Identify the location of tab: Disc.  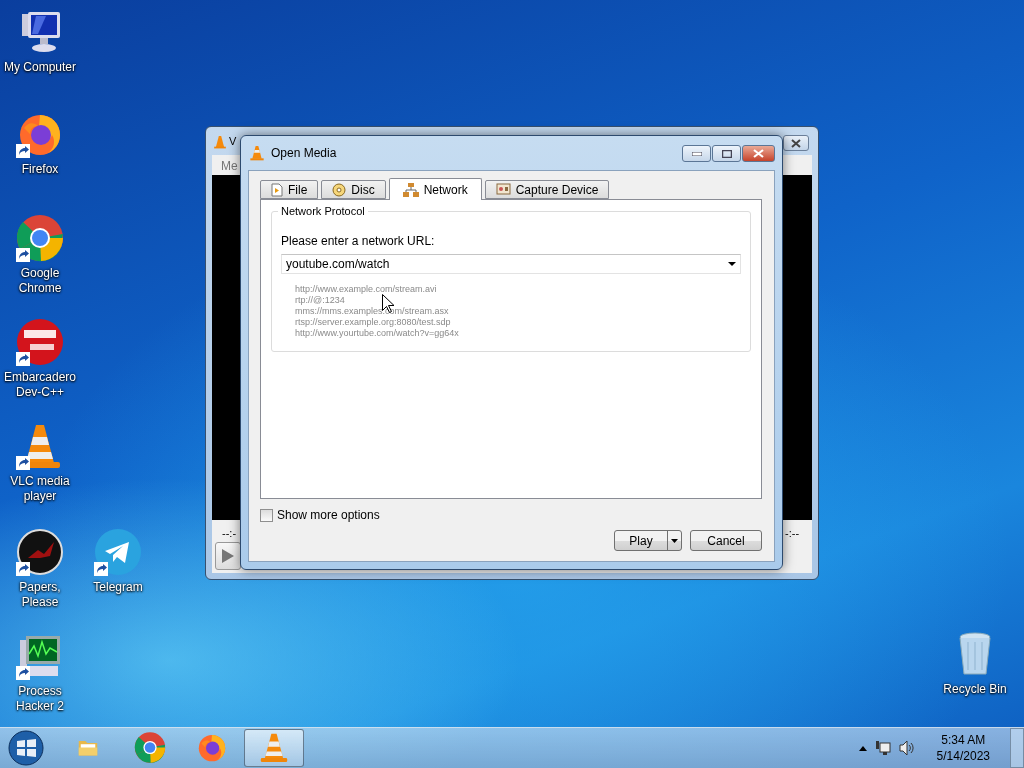
(353, 189).